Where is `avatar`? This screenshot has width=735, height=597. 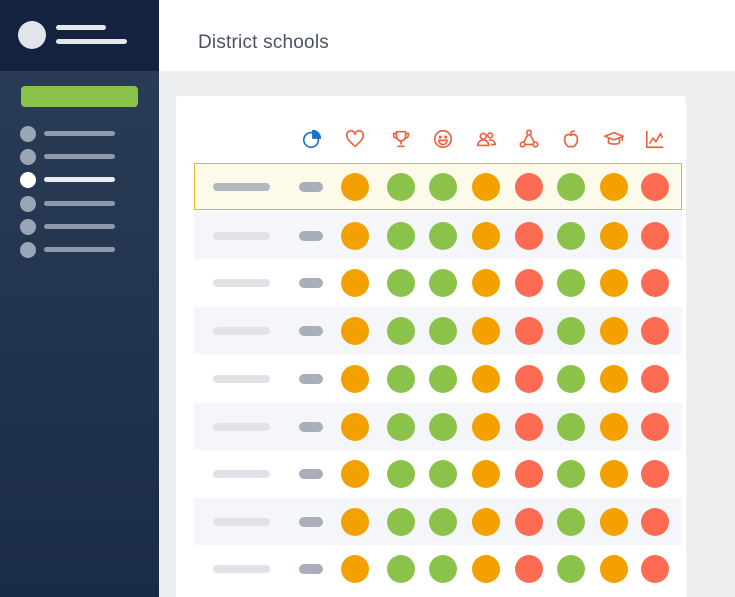 avatar is located at coordinates (32, 35).